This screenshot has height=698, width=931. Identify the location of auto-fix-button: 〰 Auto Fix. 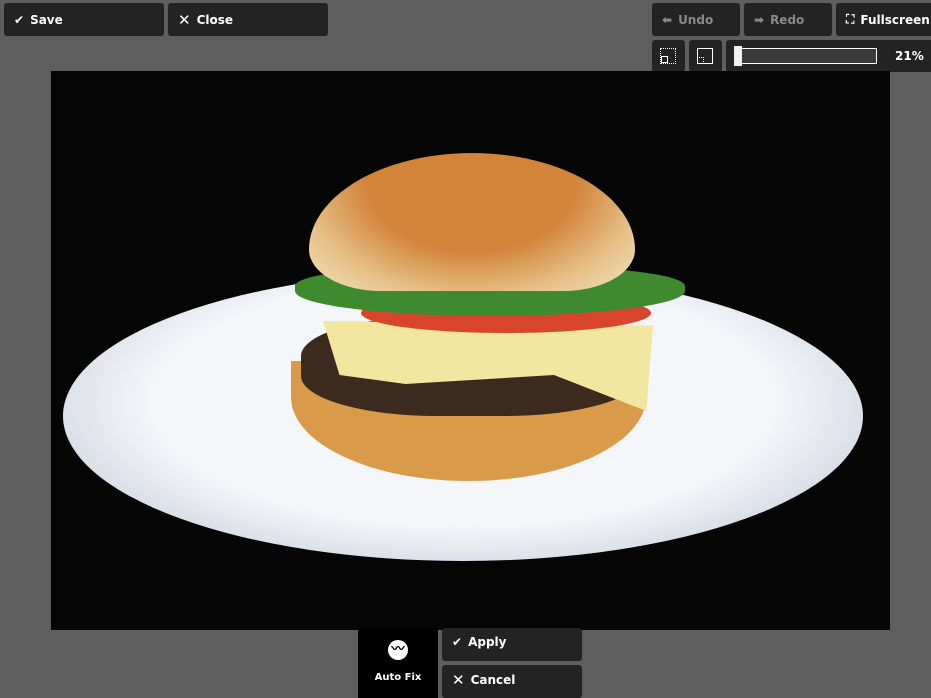
(398, 663).